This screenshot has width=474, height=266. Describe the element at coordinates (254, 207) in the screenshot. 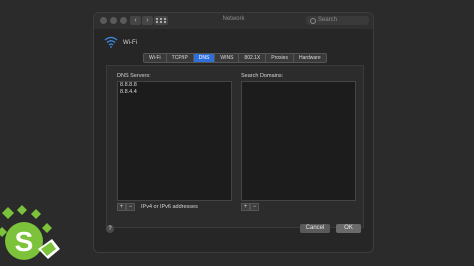

I see `remove-domain-button: −` at that location.